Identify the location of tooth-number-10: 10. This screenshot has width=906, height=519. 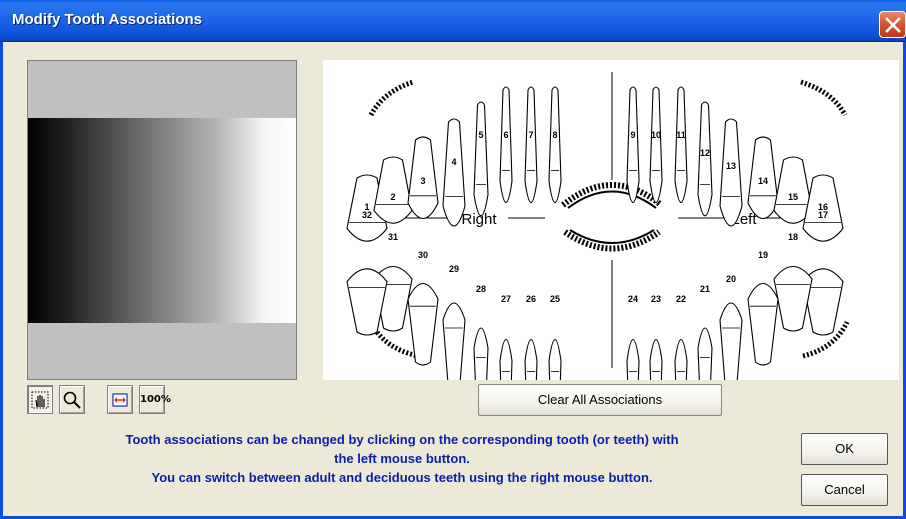
(656, 135).